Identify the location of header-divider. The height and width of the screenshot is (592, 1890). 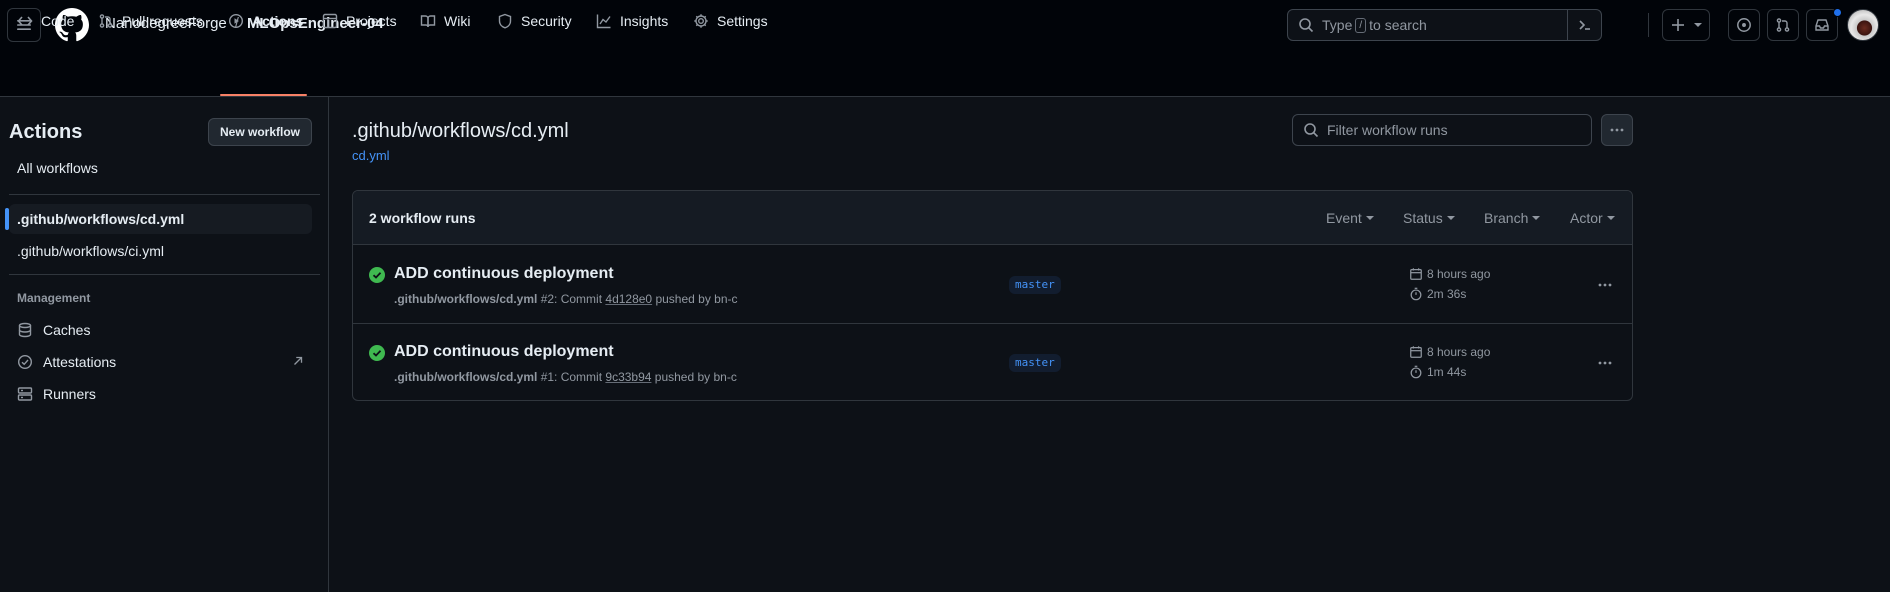
(1648, 25).